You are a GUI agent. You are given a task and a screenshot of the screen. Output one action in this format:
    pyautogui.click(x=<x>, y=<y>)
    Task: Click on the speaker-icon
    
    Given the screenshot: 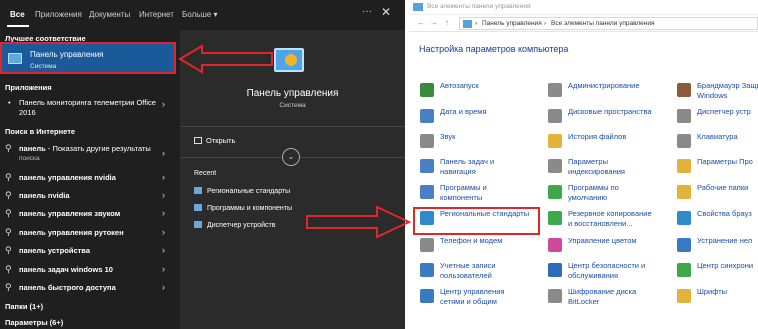 What is the action you would take?
    pyautogui.click(x=427, y=141)
    